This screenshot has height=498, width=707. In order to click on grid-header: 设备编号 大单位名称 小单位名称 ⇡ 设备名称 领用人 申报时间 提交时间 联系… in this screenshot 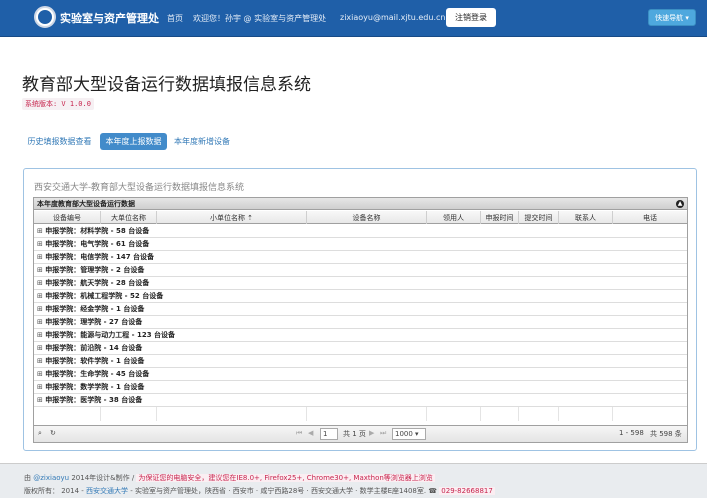, I will do `click(360, 217)`.